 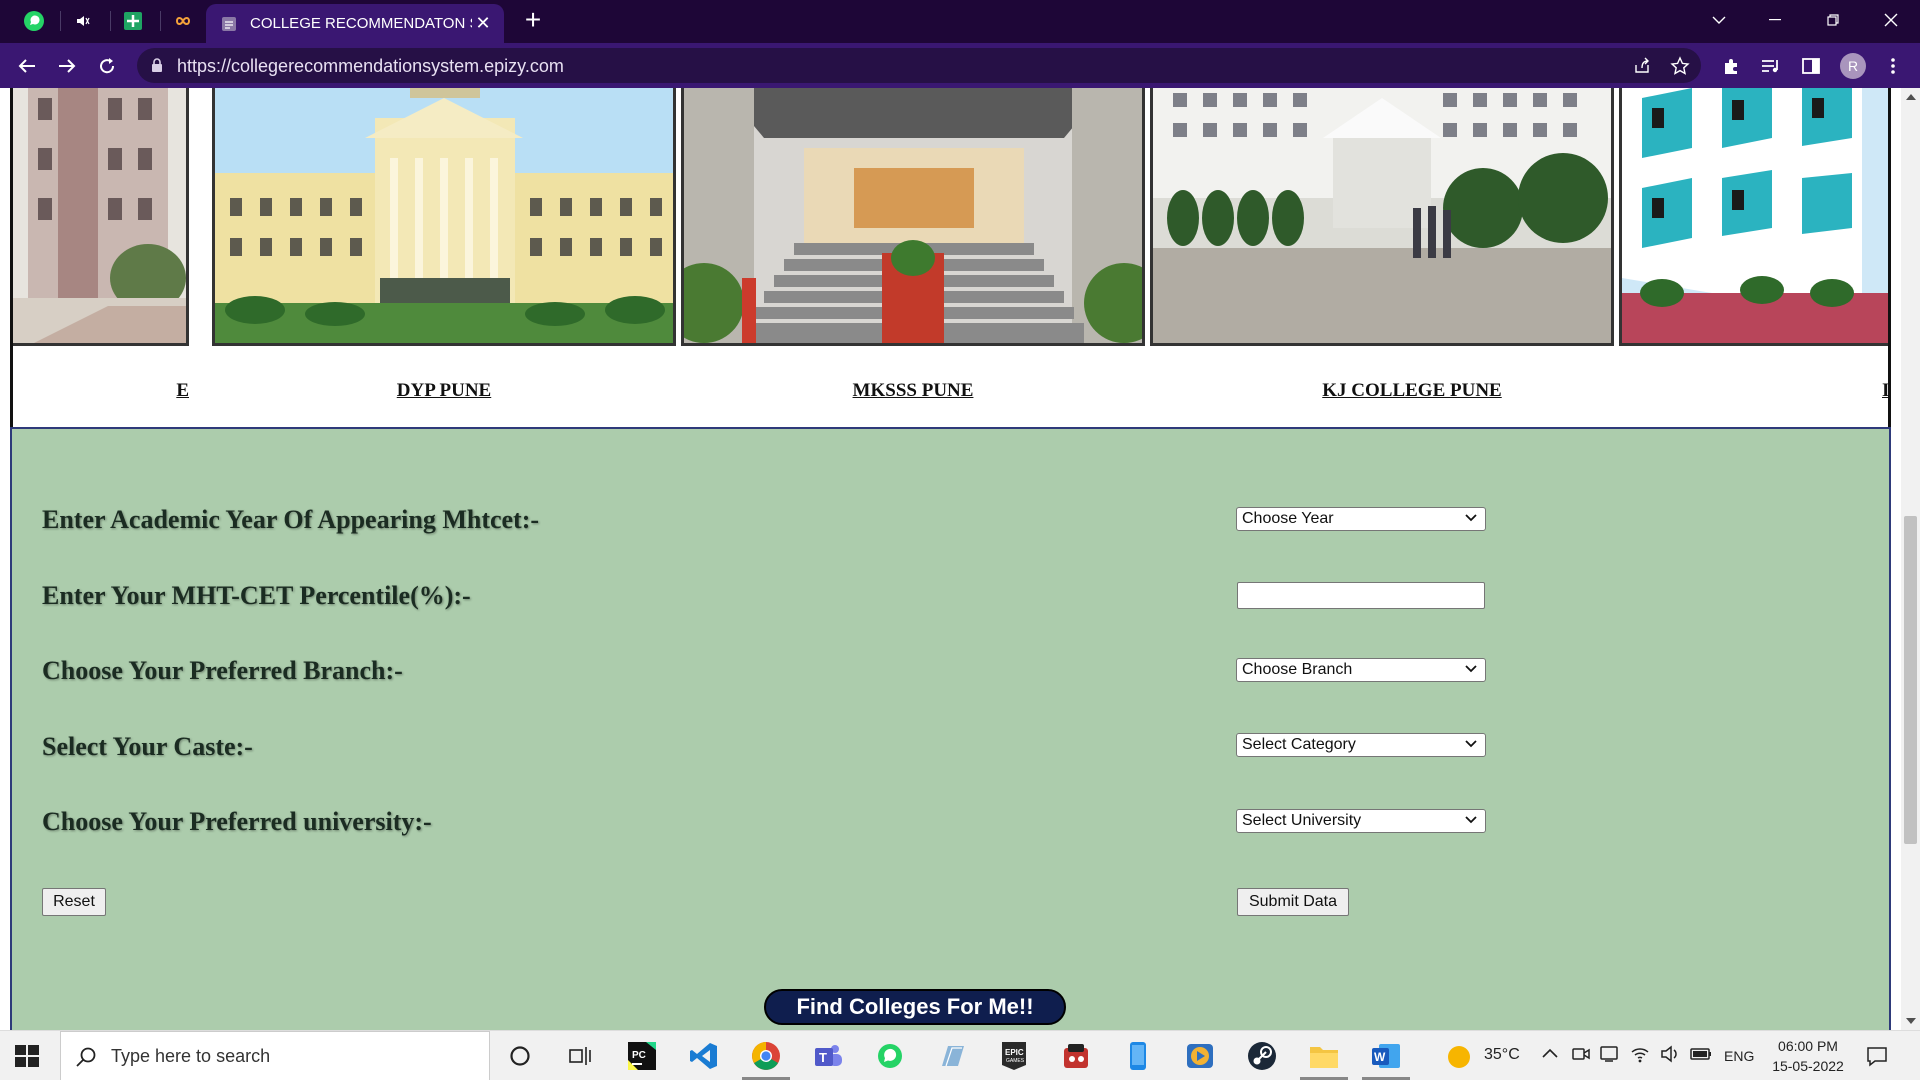 I want to click on epic-games-icon: EPIC GAMES, so click(x=1014, y=1056).